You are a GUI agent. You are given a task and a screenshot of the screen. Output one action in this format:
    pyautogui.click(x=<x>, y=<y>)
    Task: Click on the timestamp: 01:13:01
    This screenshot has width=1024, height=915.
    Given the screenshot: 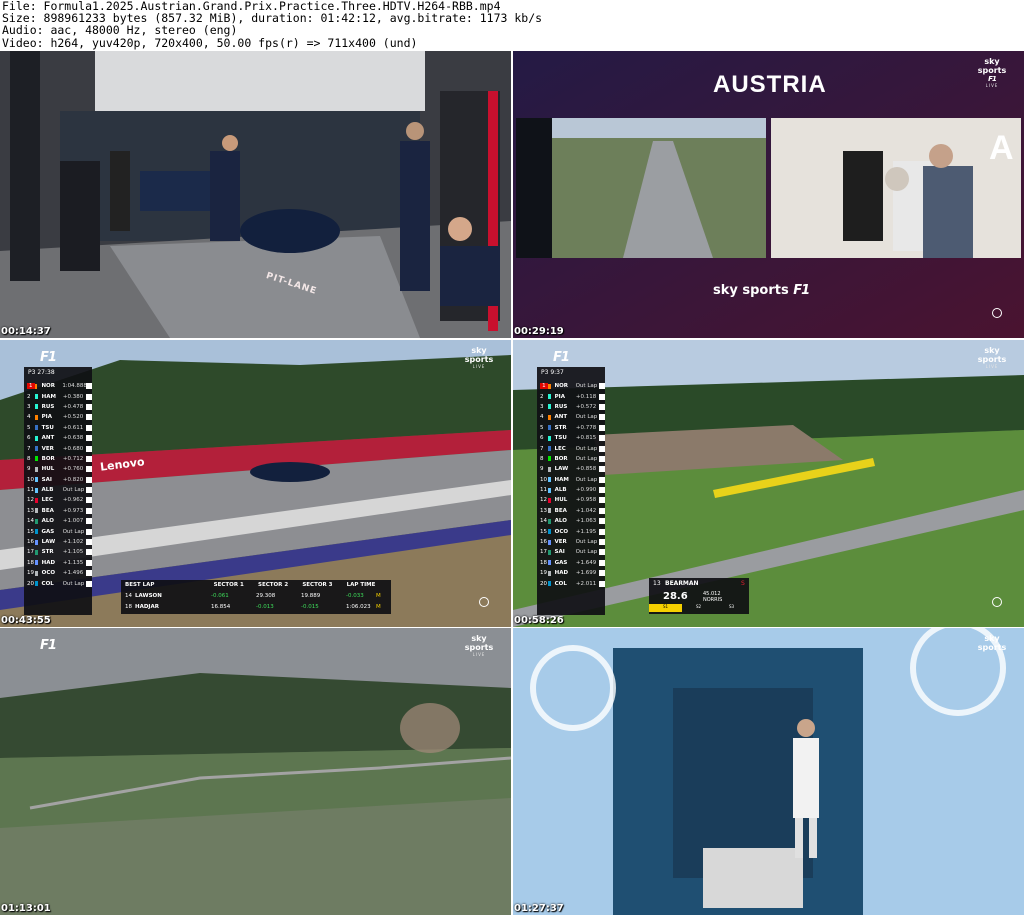 What is the action you would take?
    pyautogui.click(x=26, y=908)
    